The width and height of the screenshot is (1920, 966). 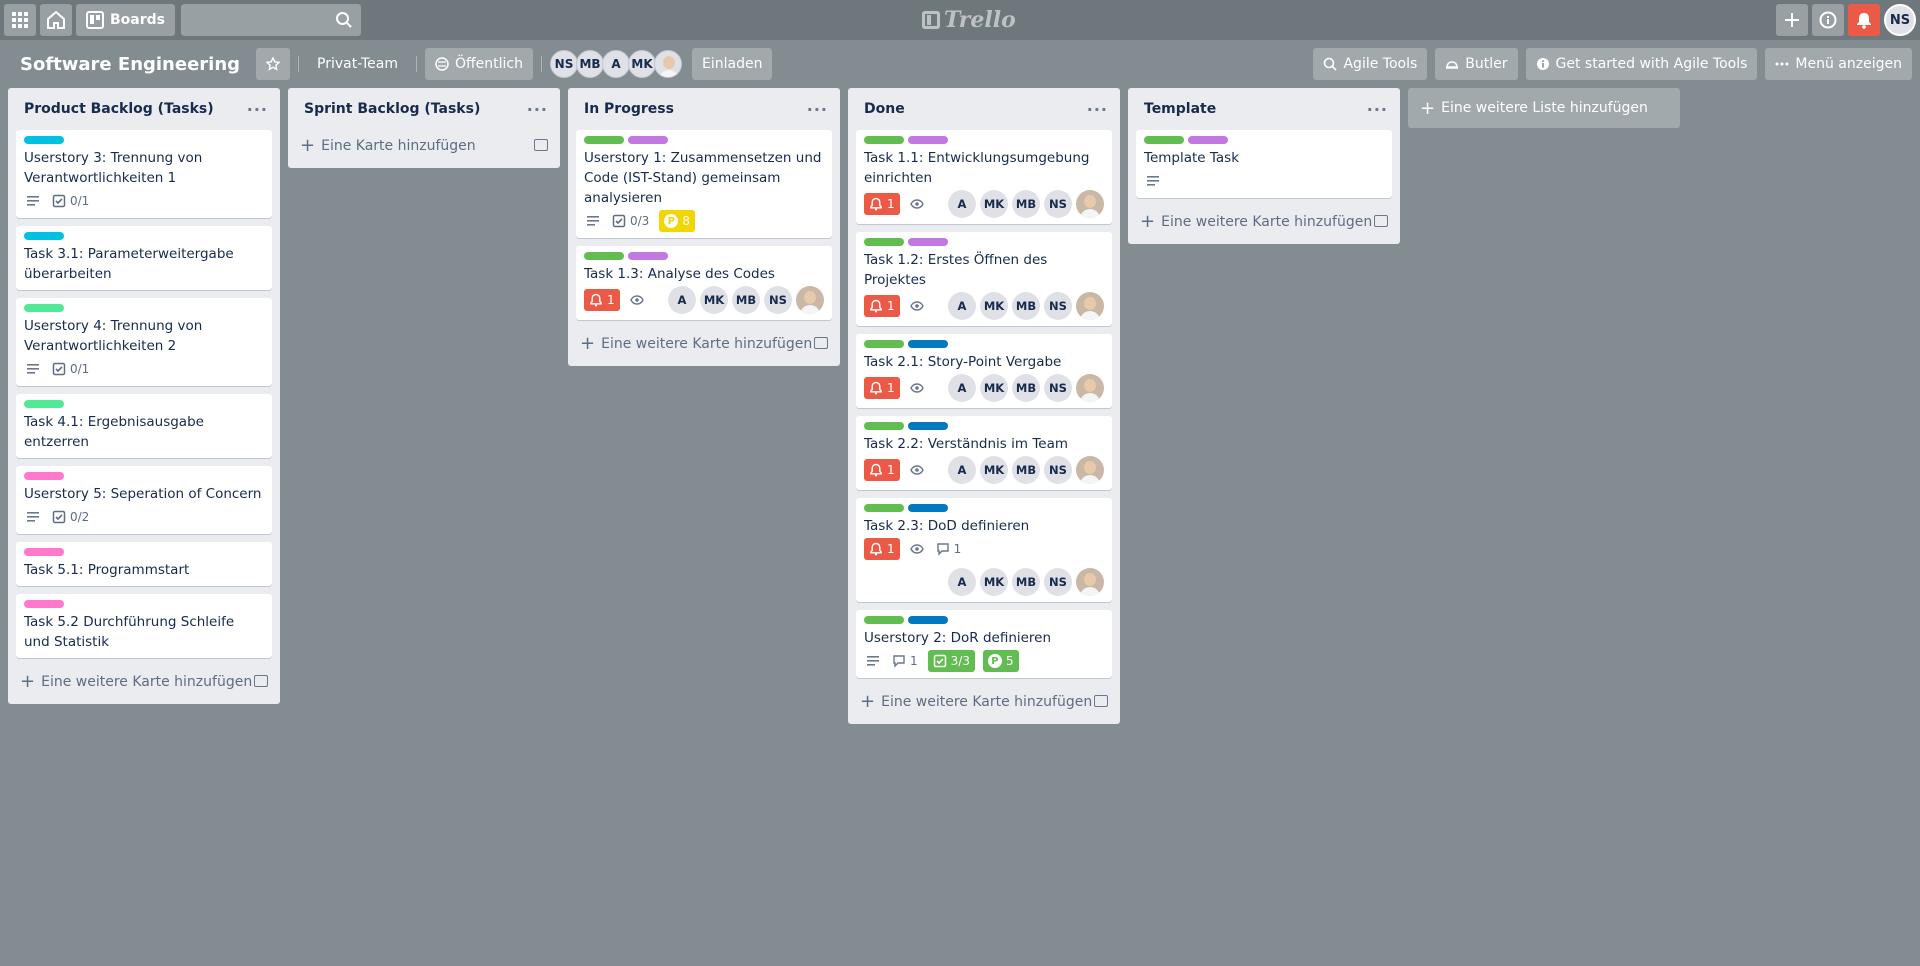 I want to click on list-header: Product Backlog (Tasks) ···, so click(x=144, y=109).